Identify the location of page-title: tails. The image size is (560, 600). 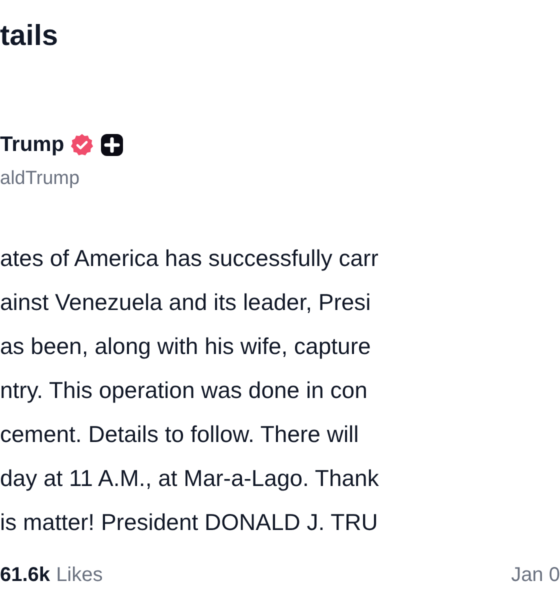
(29, 36).